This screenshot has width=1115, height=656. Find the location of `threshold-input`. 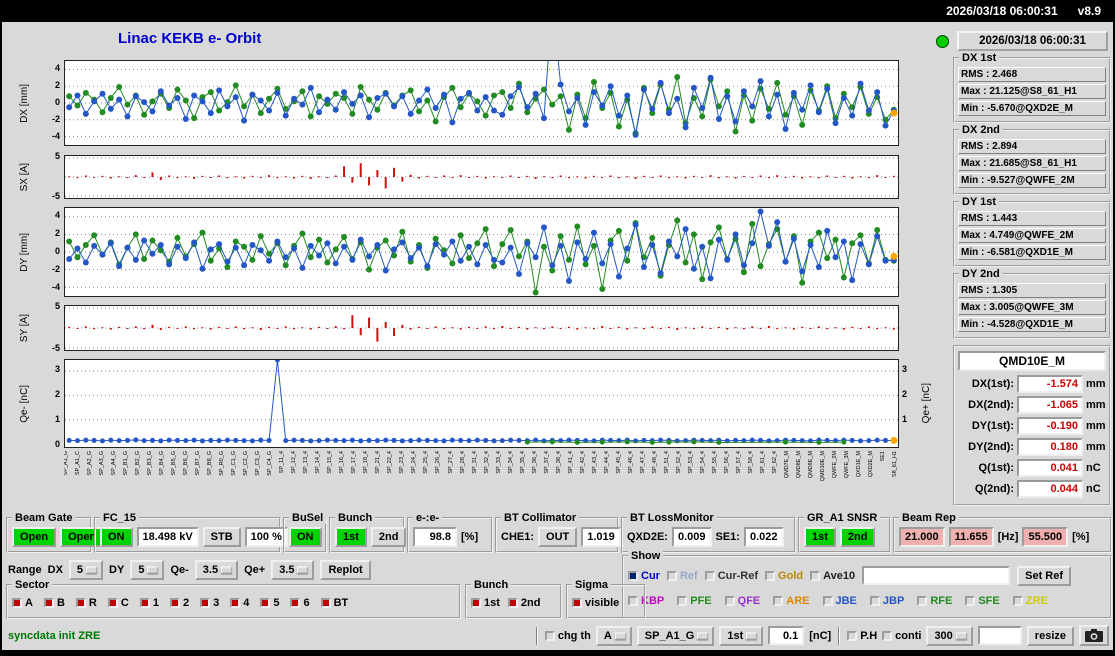

threshold-input is located at coordinates (786, 635).